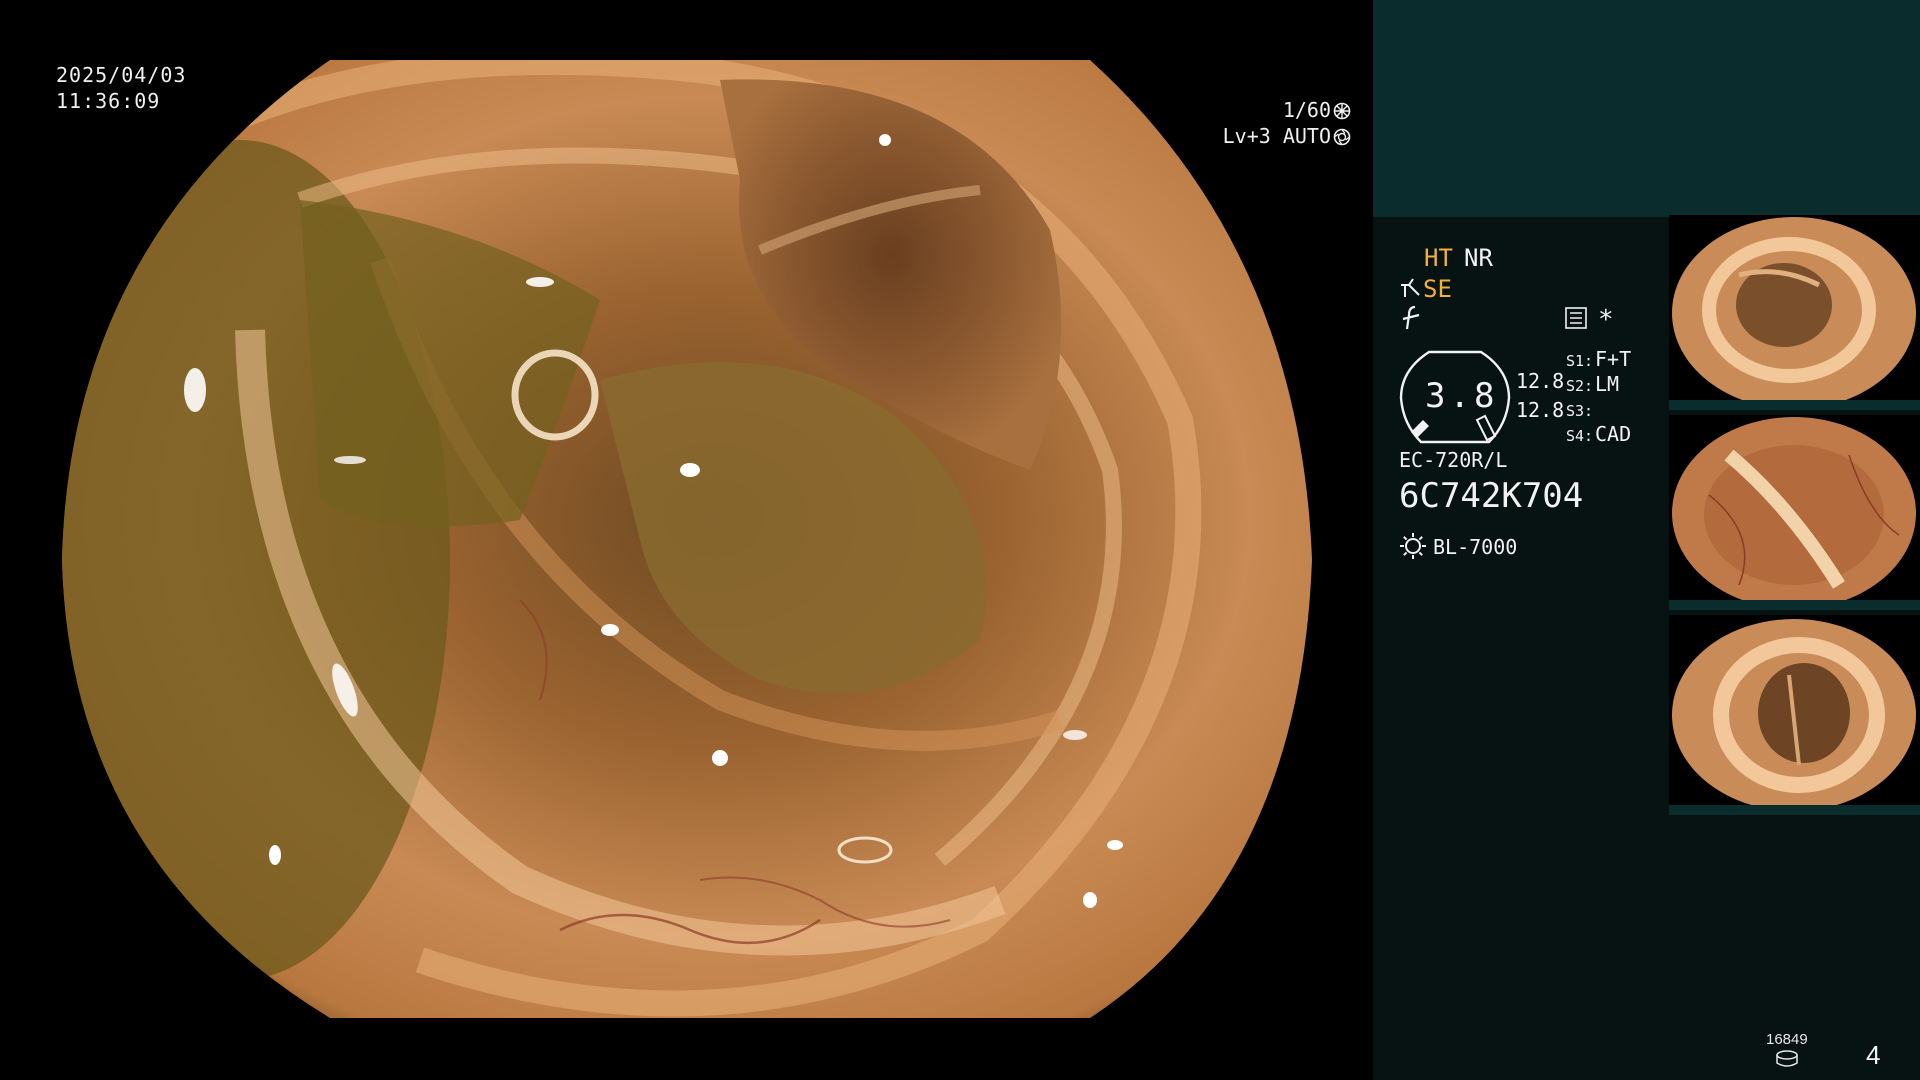 This screenshot has height=1080, width=1920. Describe the element at coordinates (1453, 460) in the screenshot. I see `scope-model: EC-720R/L` at that location.